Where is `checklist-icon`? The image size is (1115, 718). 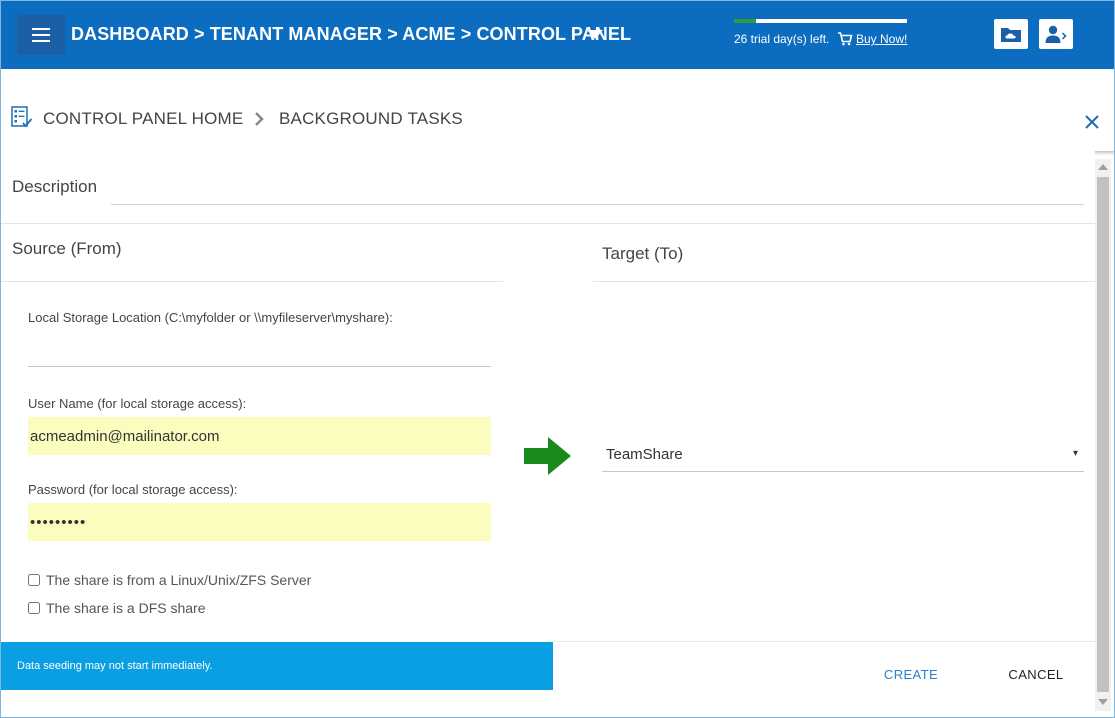
checklist-icon is located at coordinates (22, 117).